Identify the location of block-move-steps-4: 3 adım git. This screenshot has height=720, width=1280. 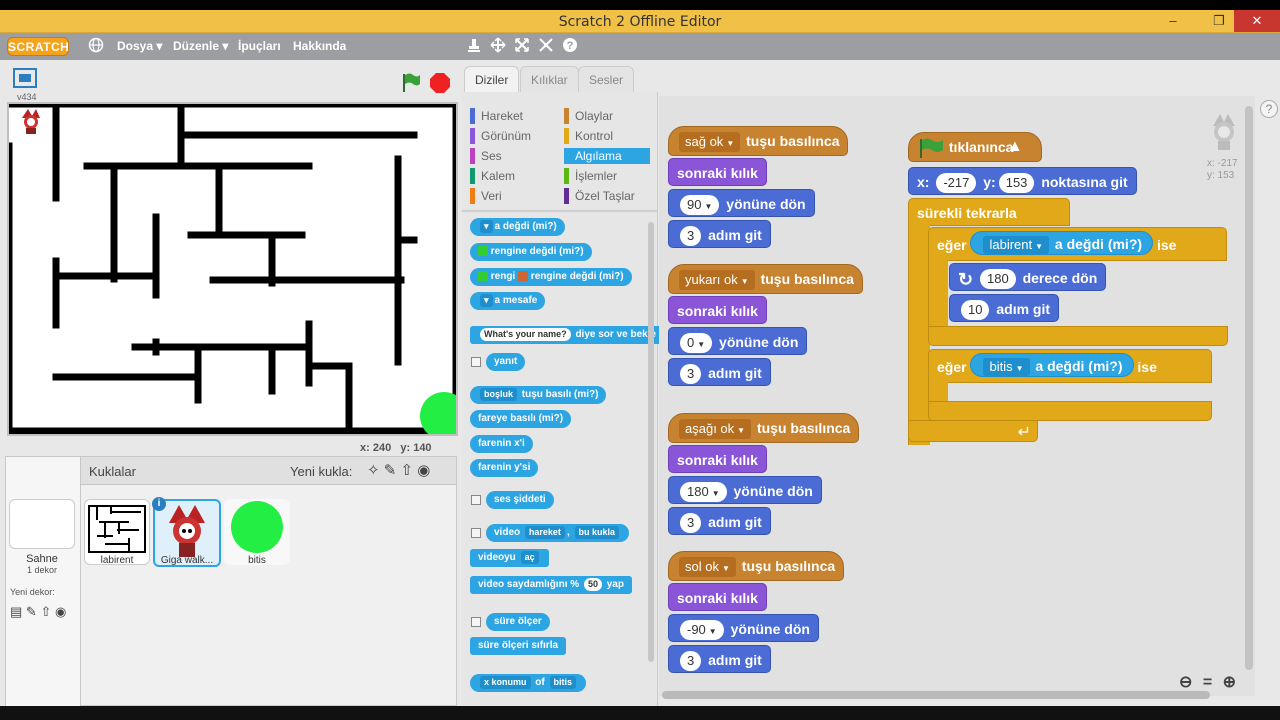
(719, 659).